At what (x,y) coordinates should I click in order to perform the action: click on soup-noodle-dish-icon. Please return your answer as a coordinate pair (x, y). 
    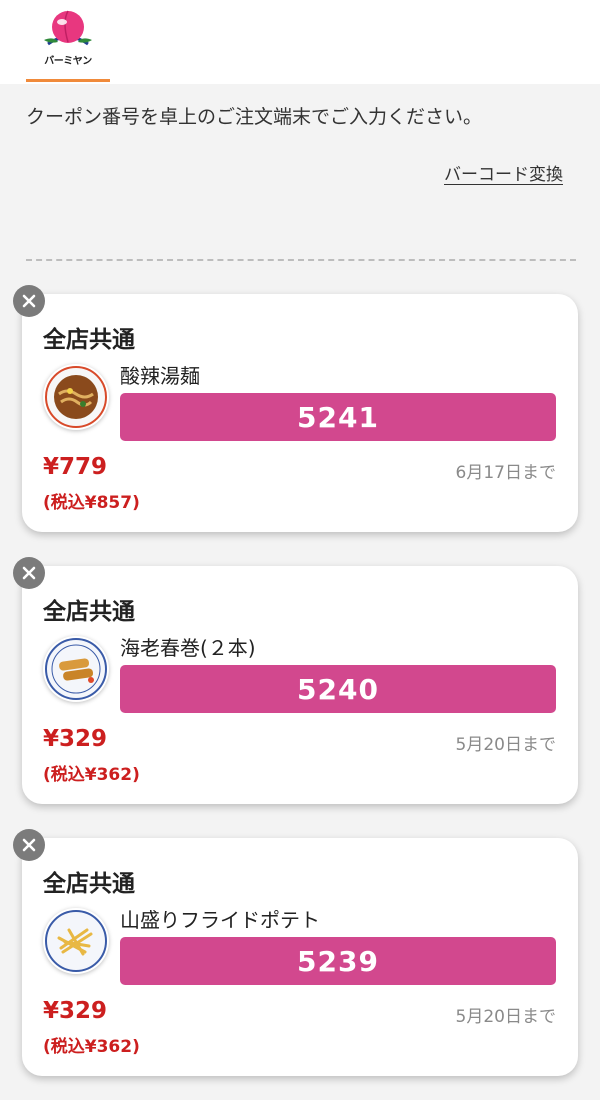
    Looking at the image, I should click on (76, 397).